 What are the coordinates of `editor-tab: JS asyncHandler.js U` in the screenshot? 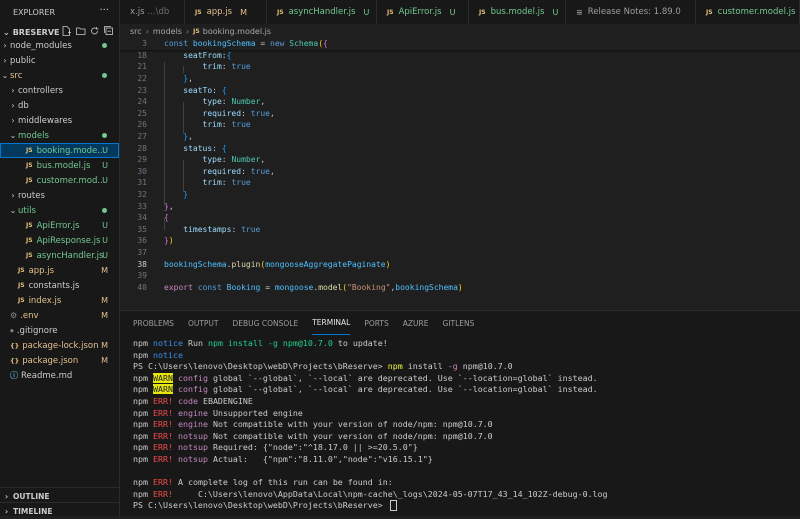 It's located at (322, 12).